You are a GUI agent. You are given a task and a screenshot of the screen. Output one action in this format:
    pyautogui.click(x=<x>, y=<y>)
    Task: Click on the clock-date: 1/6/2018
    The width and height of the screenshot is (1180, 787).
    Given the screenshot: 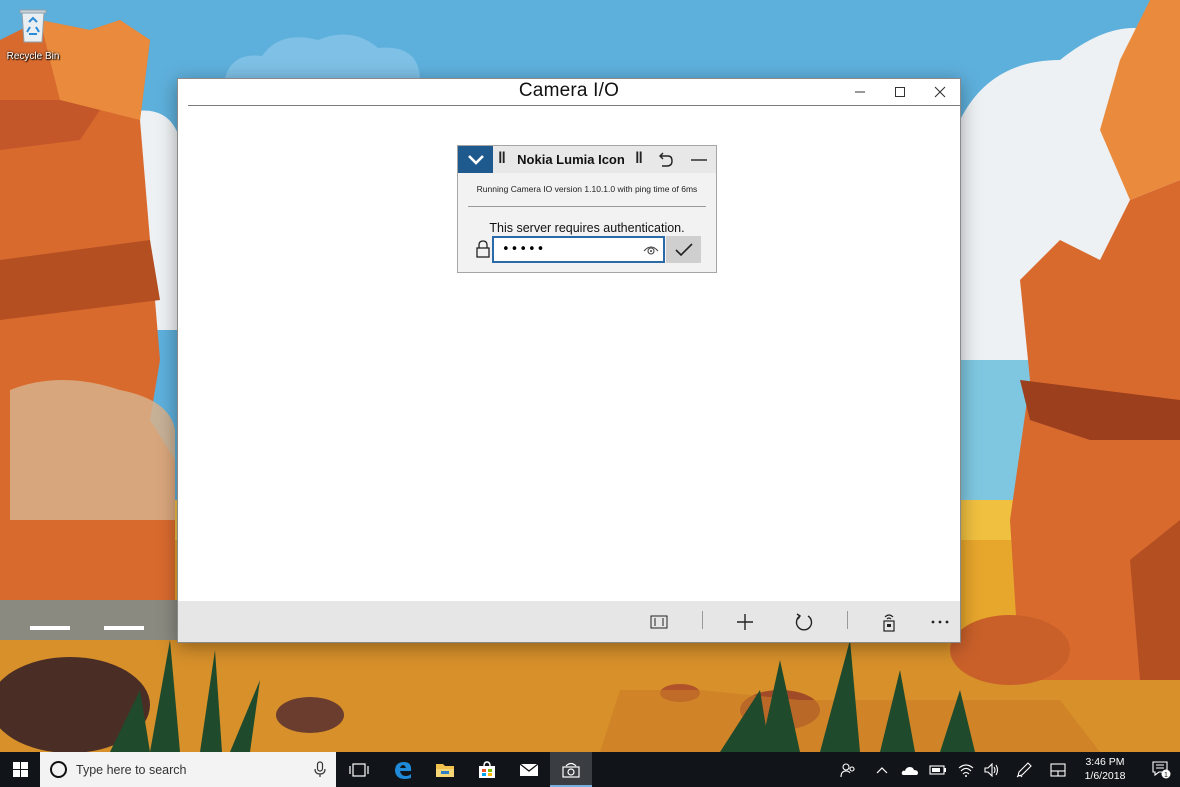 What is the action you would take?
    pyautogui.click(x=1105, y=776)
    